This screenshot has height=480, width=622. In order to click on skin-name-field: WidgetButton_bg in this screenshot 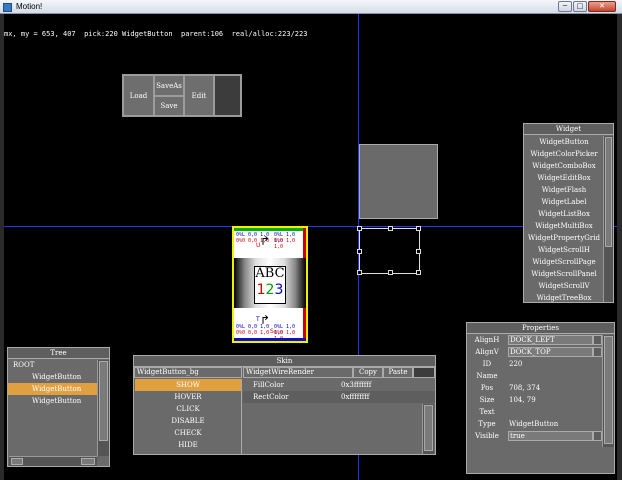, I will do `click(188, 372)`.